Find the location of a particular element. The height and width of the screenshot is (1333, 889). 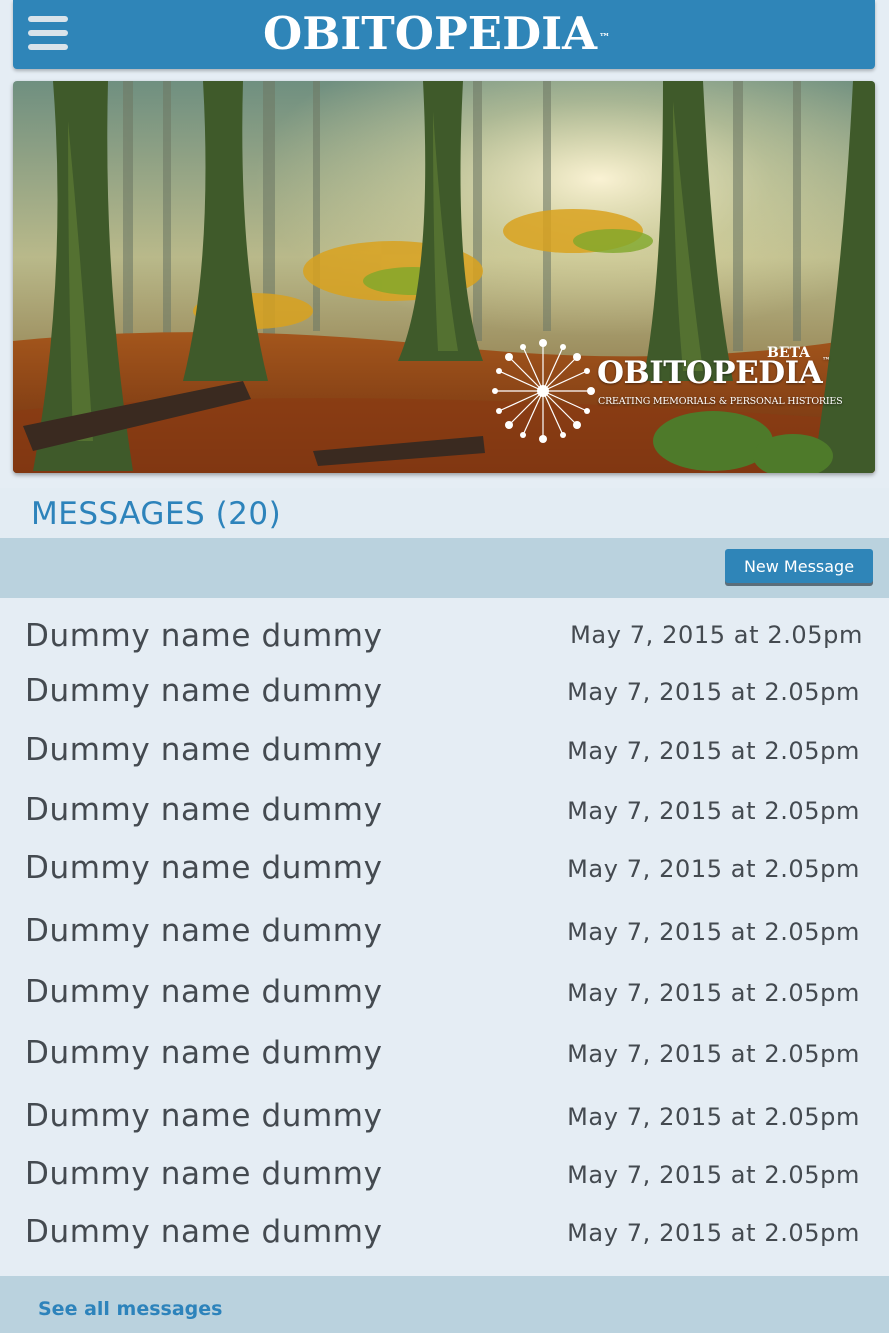

page-title: MESSAGES (20) is located at coordinates (156, 514).